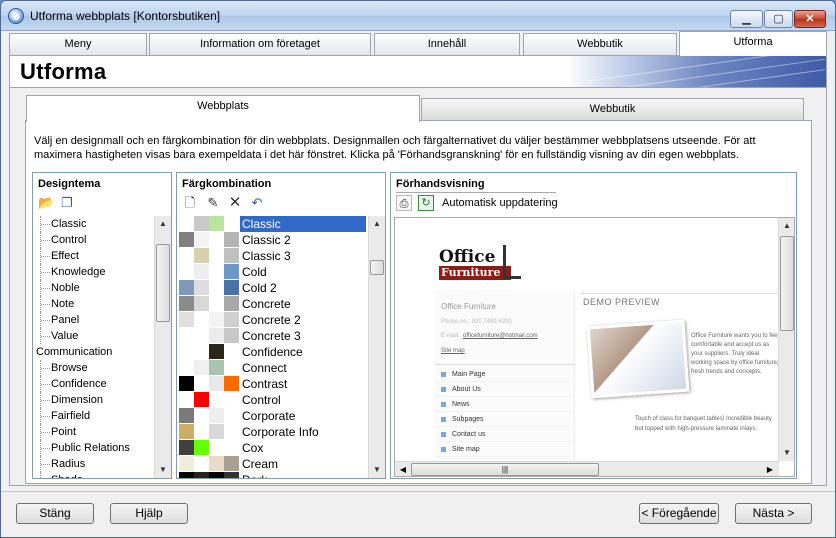 The width and height of the screenshot is (836, 538). What do you see at coordinates (94, 320) in the screenshot?
I see `tree-item: Panel` at bounding box center [94, 320].